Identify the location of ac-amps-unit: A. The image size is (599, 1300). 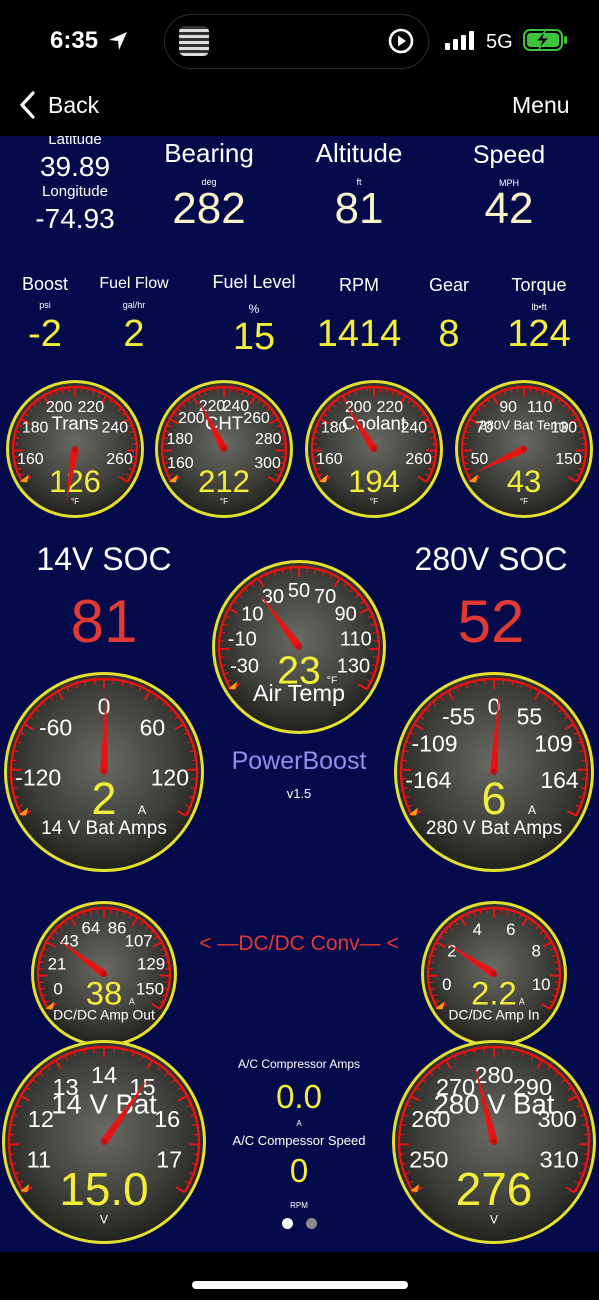
(299, 1123).